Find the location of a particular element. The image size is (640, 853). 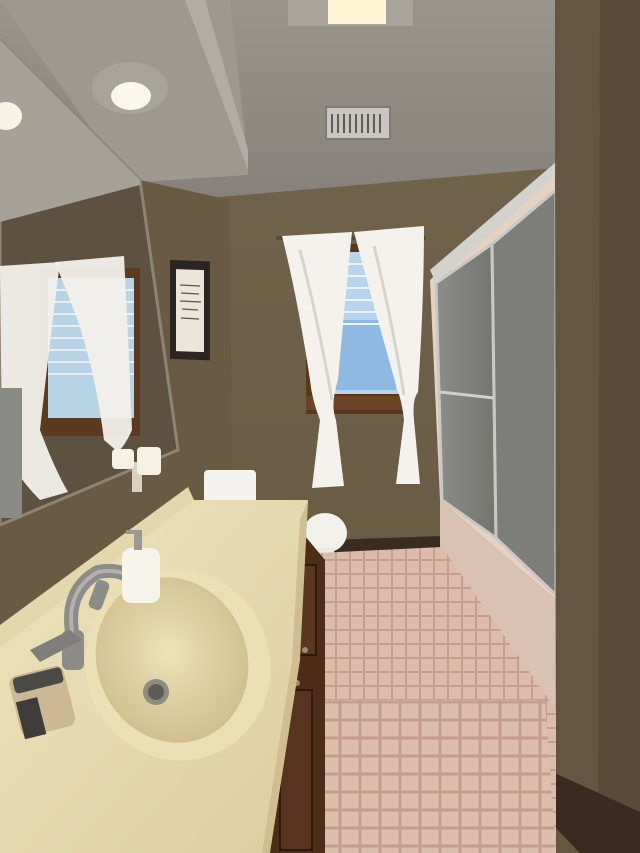

ceiling-fixture-light is located at coordinates (357, 12).